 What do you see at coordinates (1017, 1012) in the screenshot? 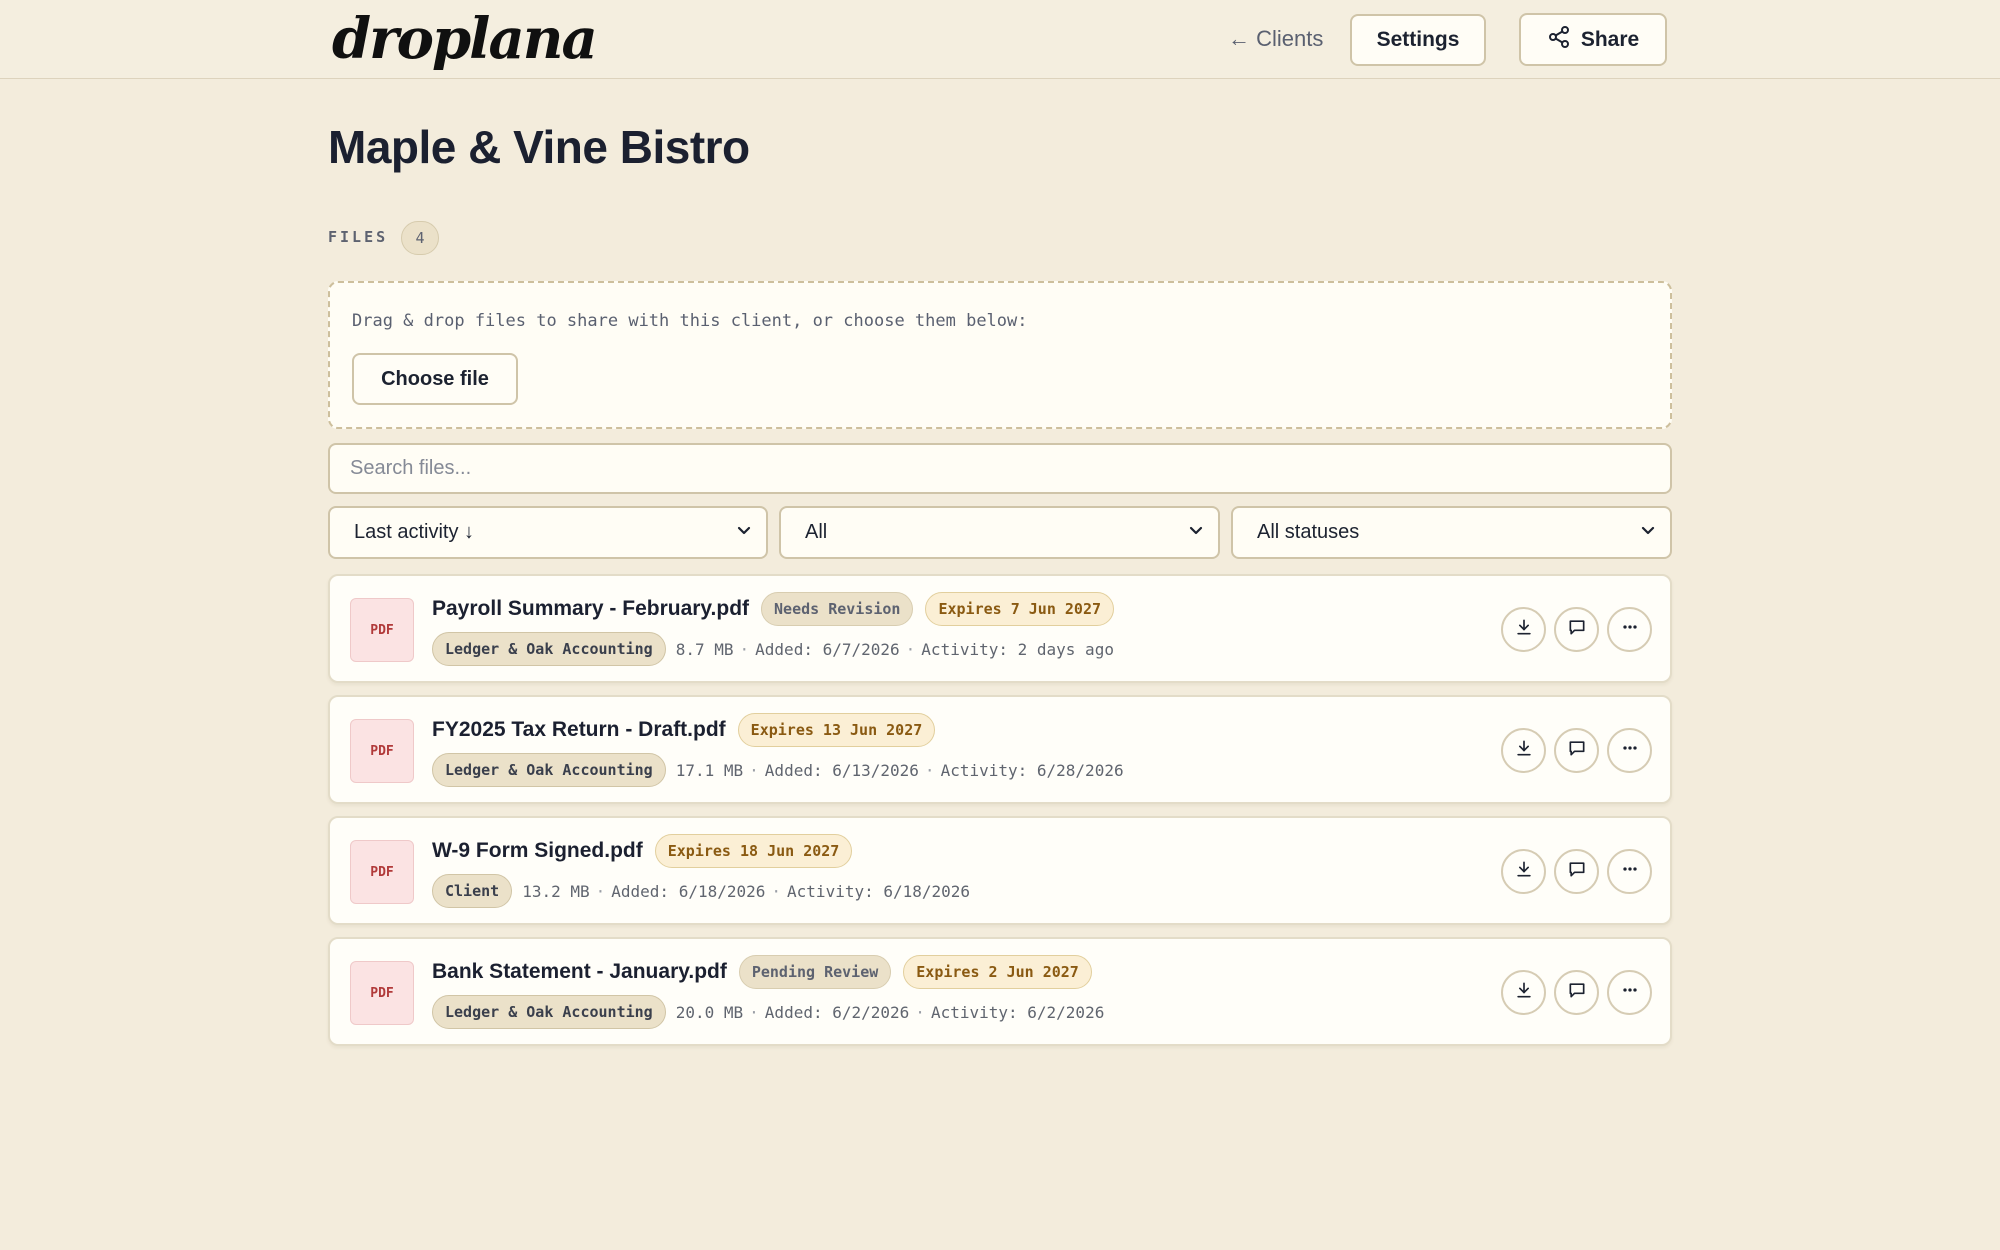
I see `file-activity: Activity: 6/2/2026` at bounding box center [1017, 1012].